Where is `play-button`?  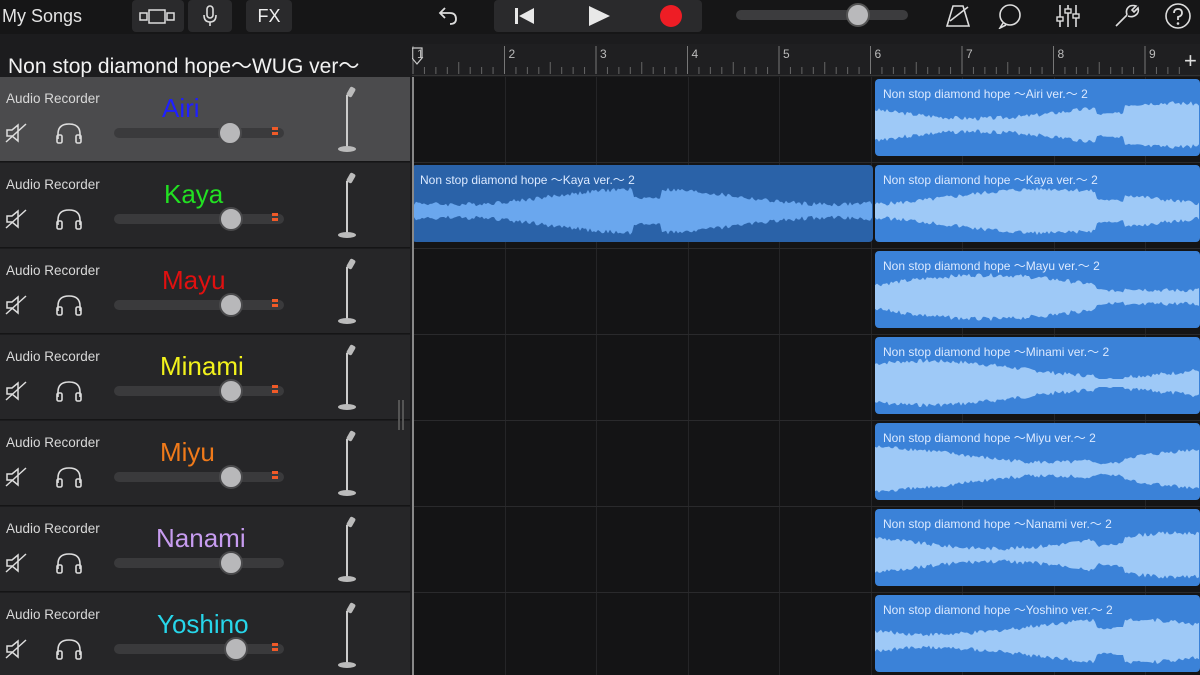 play-button is located at coordinates (599, 16).